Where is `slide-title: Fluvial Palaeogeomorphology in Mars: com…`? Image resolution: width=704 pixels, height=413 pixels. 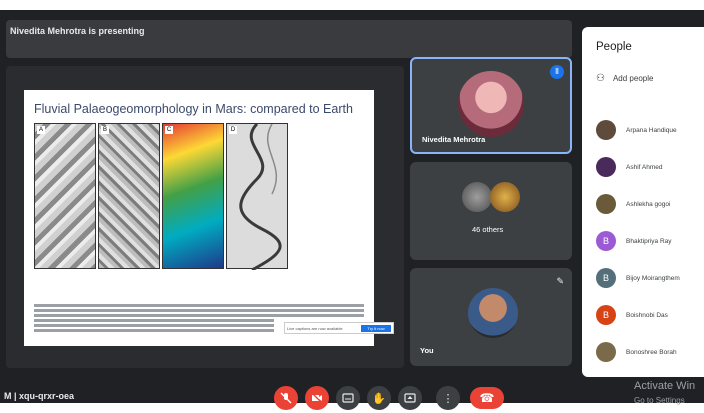 slide-title: Fluvial Palaeogeomorphology in Mars: com… is located at coordinates (193, 109).